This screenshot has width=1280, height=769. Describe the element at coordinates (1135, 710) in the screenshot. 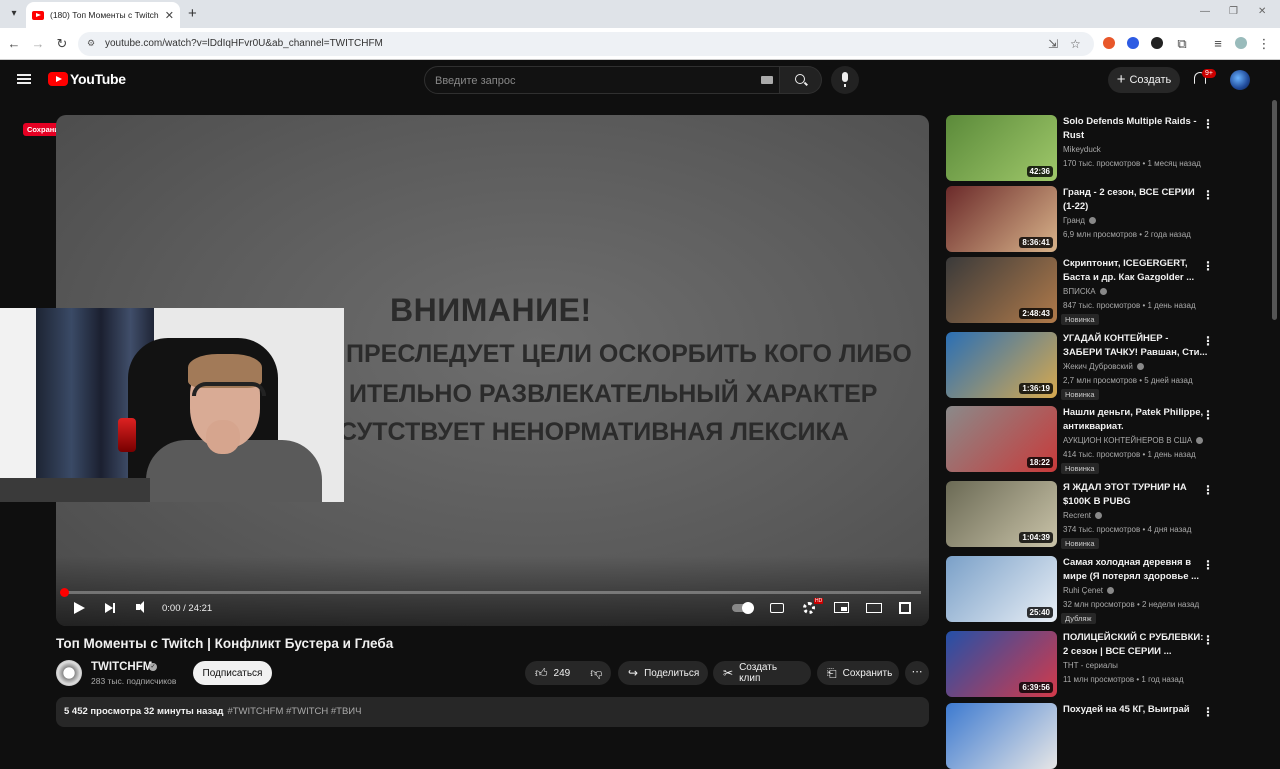

I see `recommendation-title: Похудей на 45 КГ, Выиграй` at that location.